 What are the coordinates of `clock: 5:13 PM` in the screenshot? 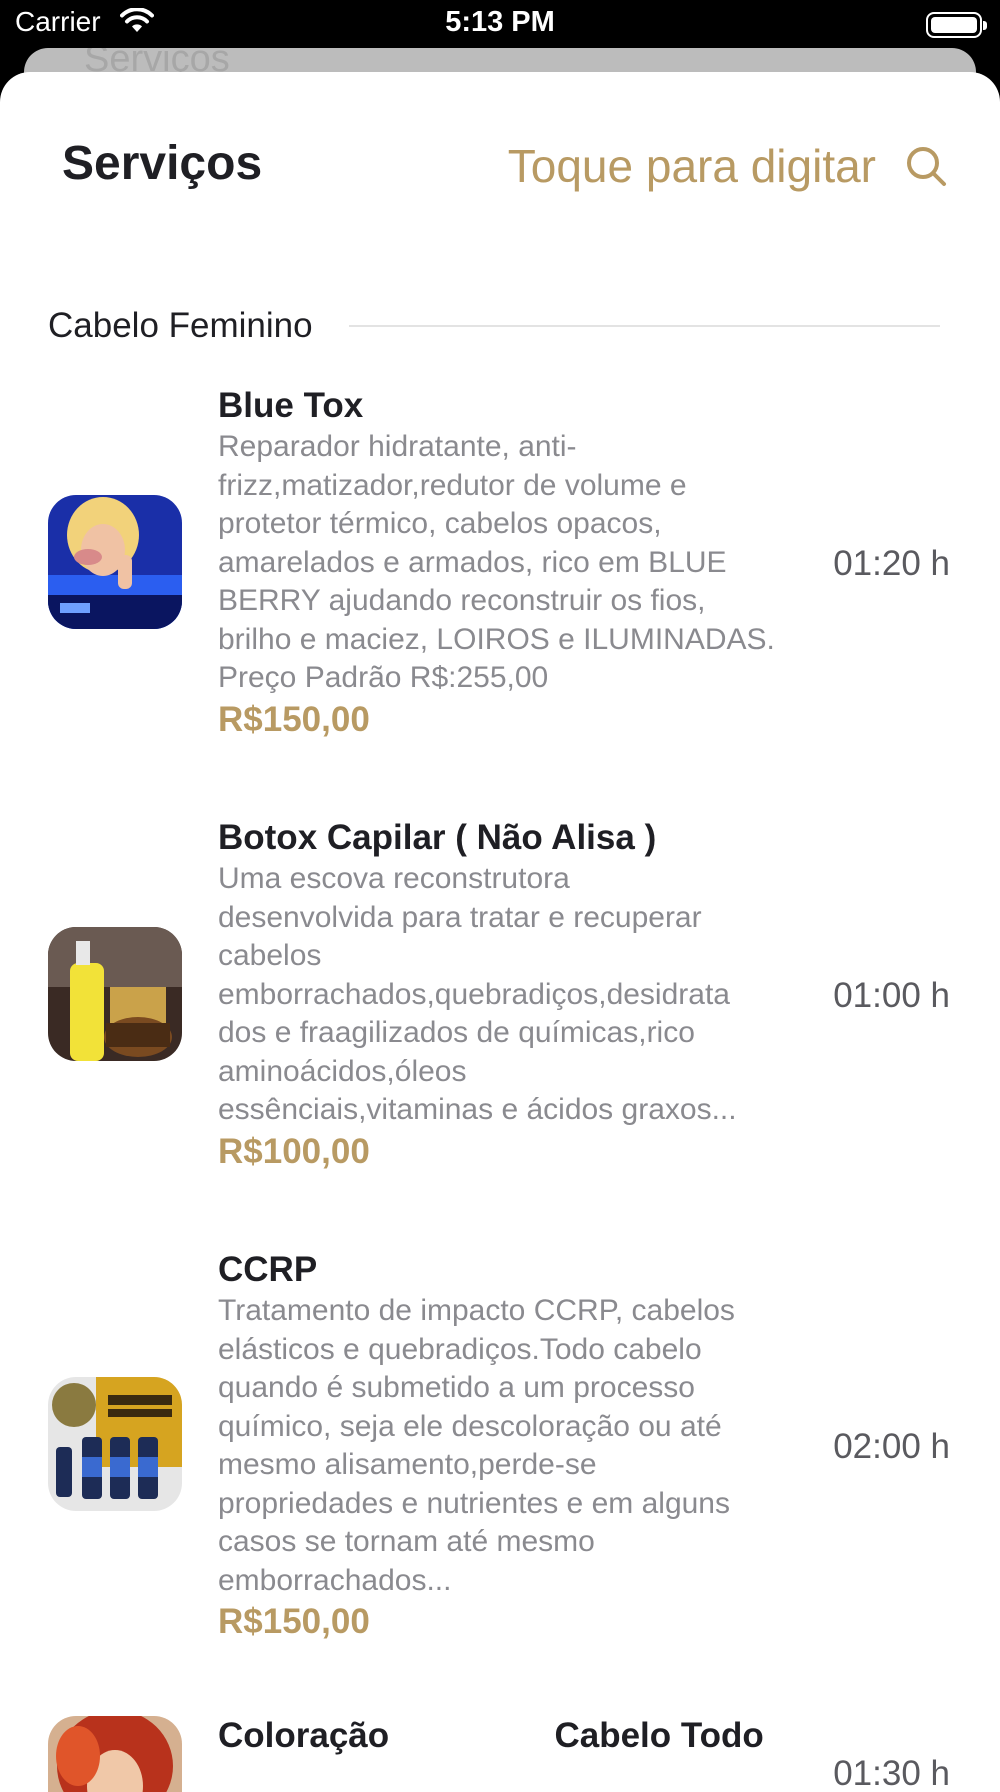 It's located at (500, 22).